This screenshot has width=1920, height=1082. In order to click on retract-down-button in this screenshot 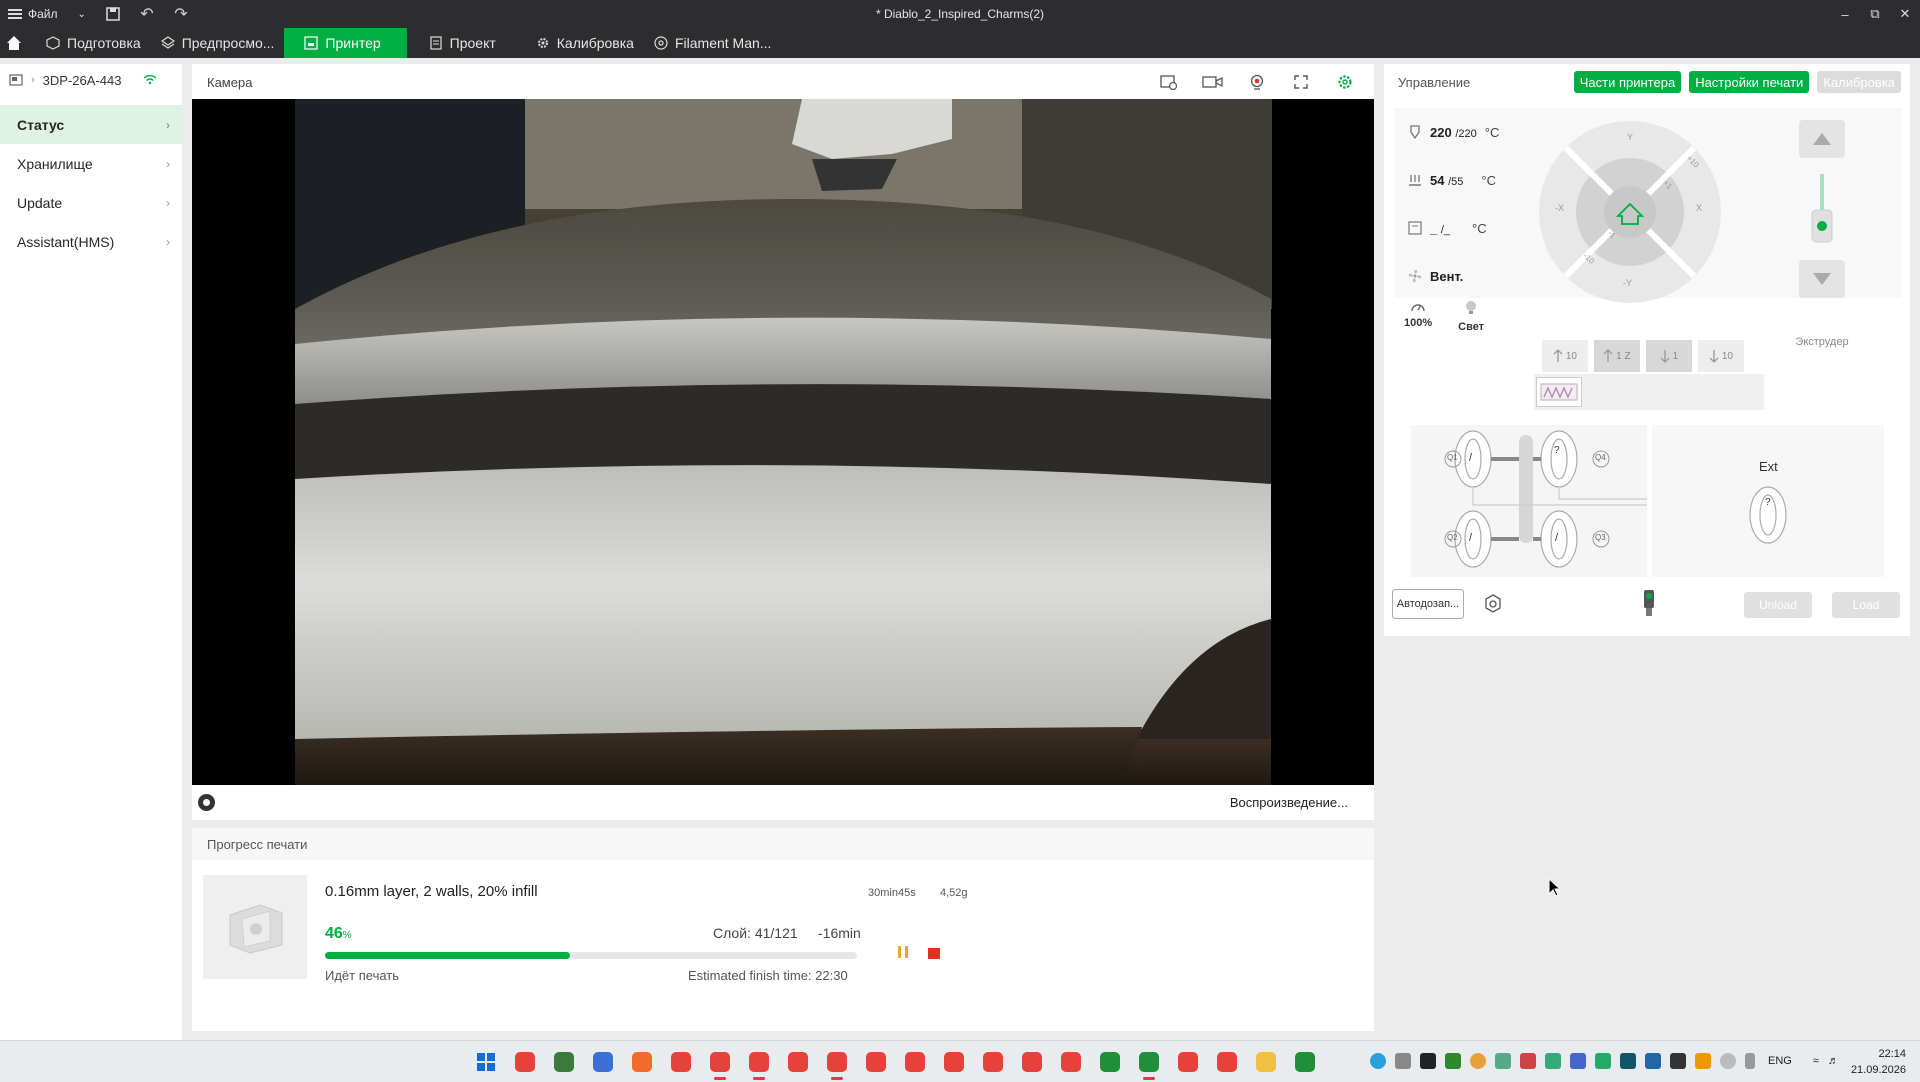, I will do `click(1822, 279)`.